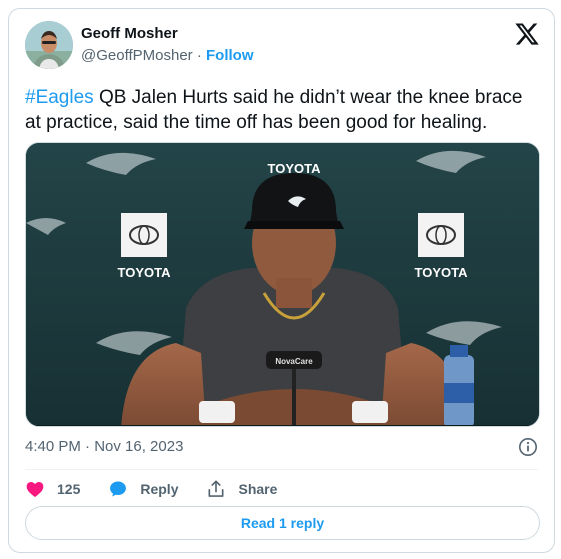 This screenshot has height=559, width=561. I want to click on like-count: 125, so click(69, 489).